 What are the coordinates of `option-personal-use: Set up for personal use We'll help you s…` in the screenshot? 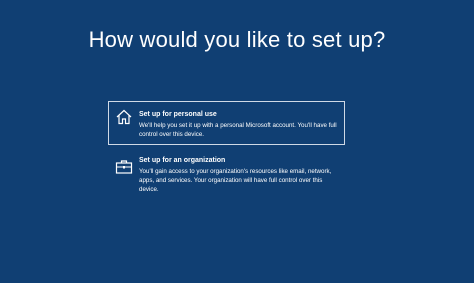 It's located at (226, 123).